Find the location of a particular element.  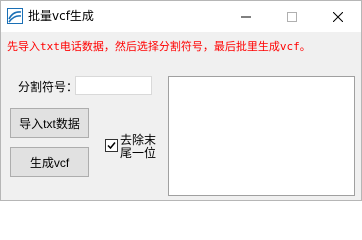

minimize-button is located at coordinates (246, 16).